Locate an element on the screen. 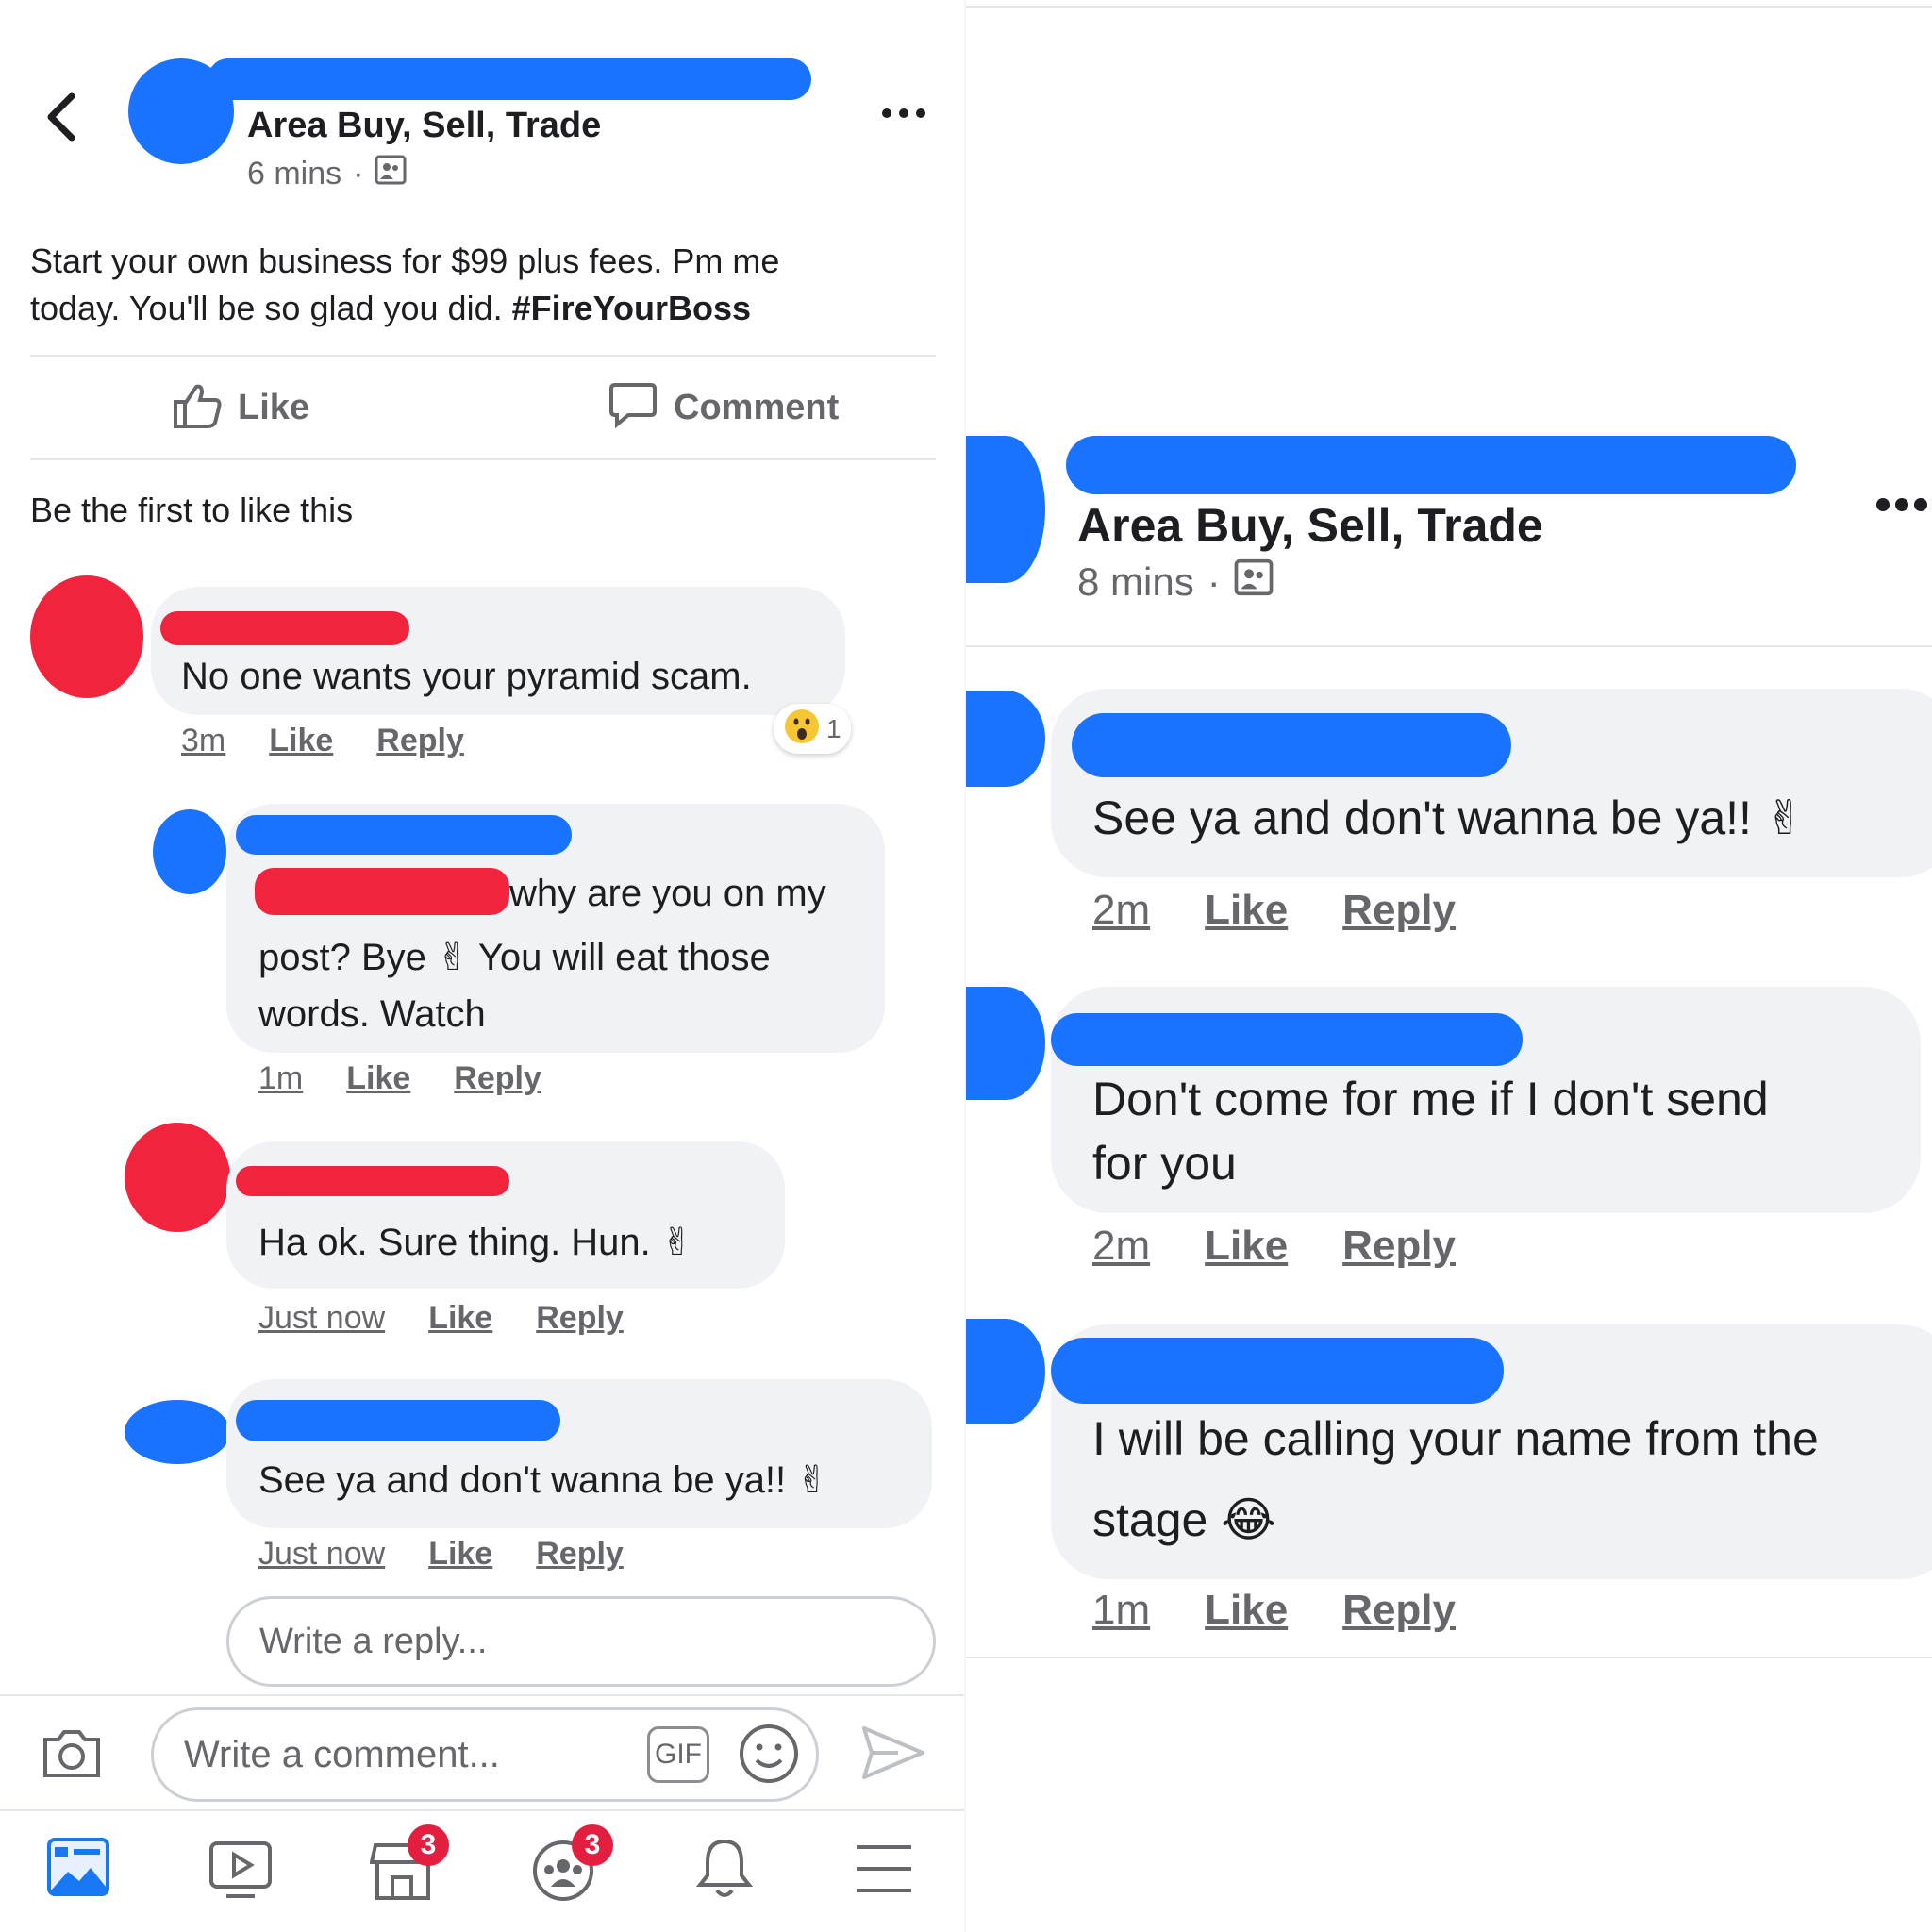 The height and width of the screenshot is (1932, 1932). news-feed-tab-icon is located at coordinates (78, 1870).